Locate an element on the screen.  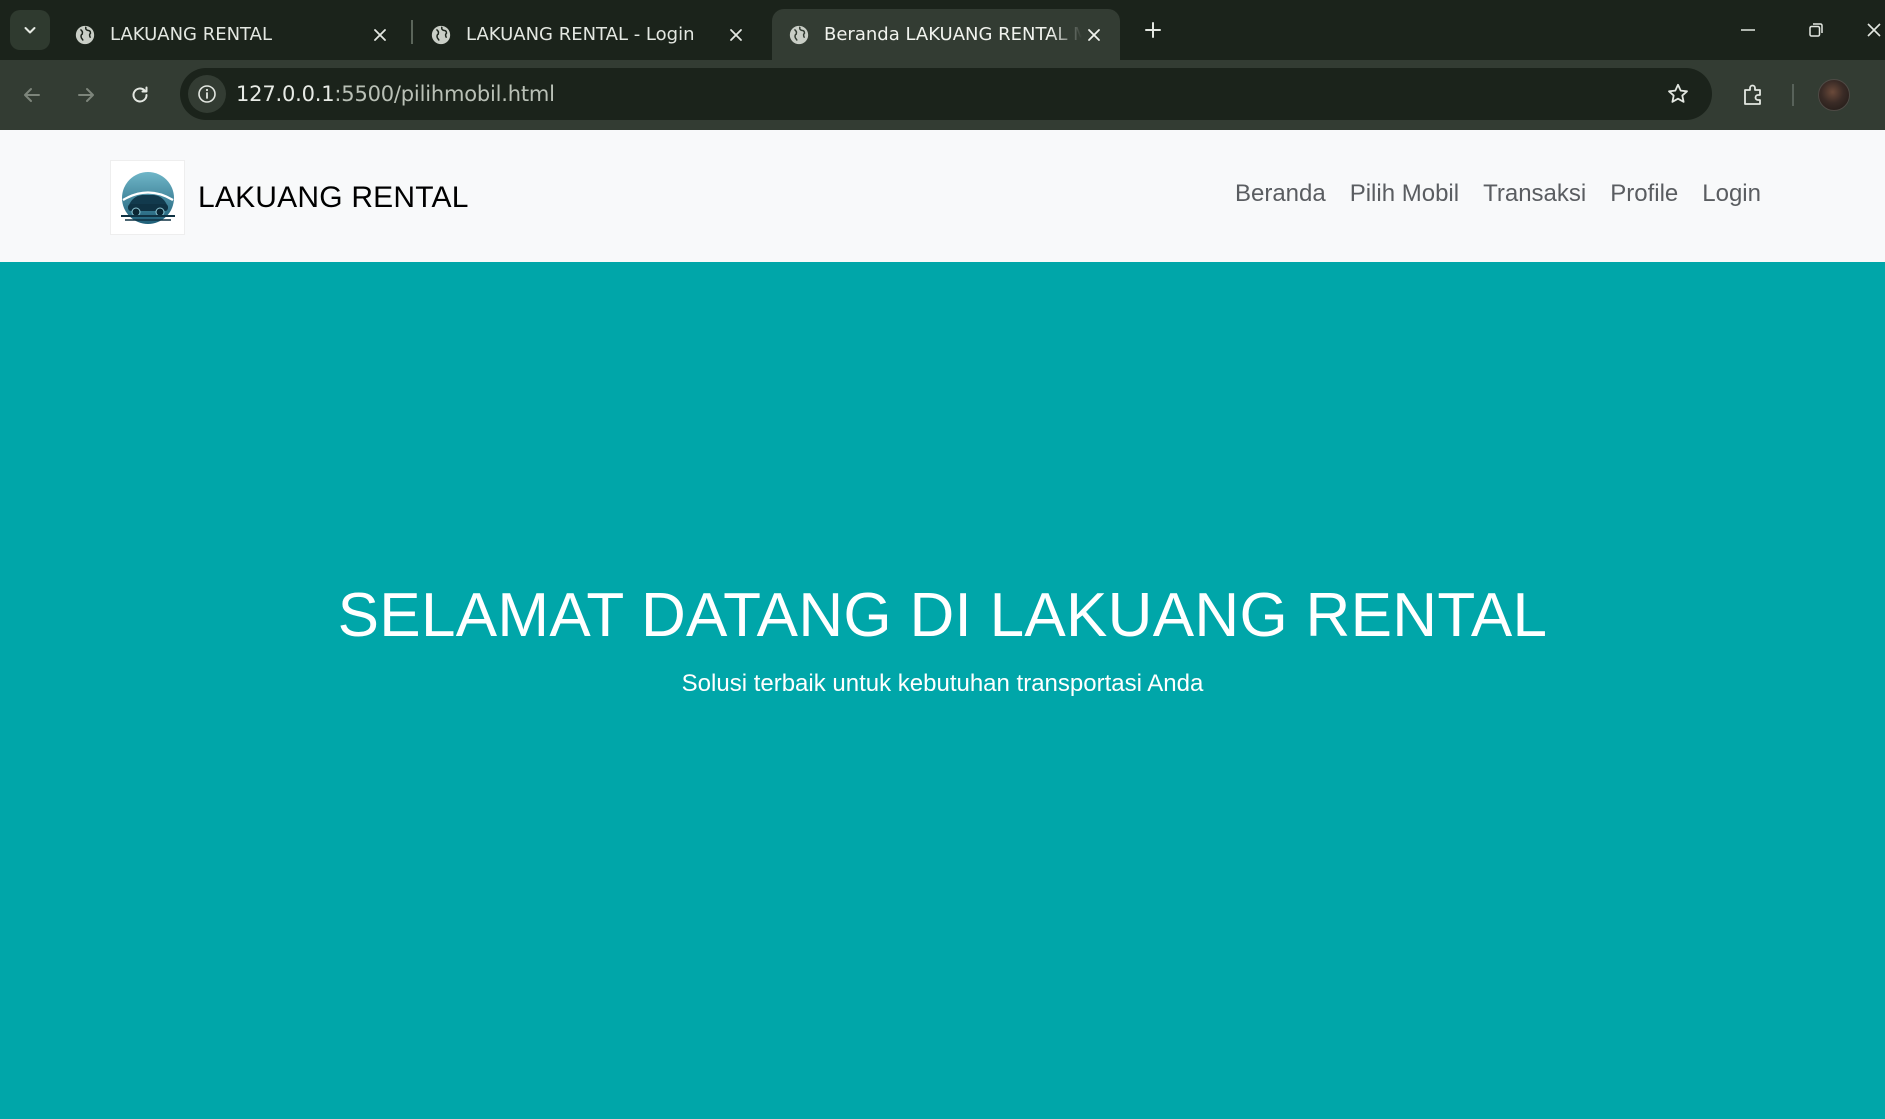
tab-title: LAKUANG RENTAL is located at coordinates (191, 34).